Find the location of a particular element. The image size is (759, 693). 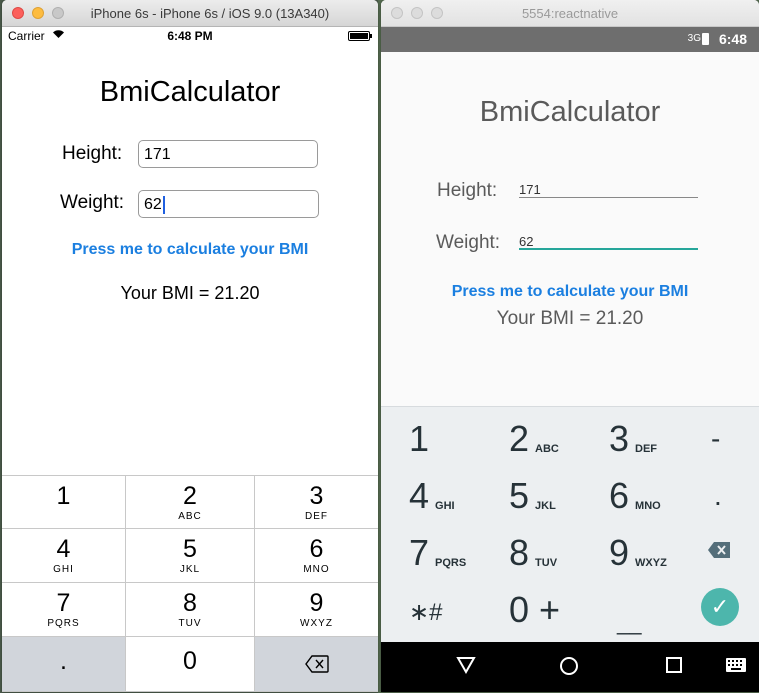

check-icon: ✓ is located at coordinates (720, 606).